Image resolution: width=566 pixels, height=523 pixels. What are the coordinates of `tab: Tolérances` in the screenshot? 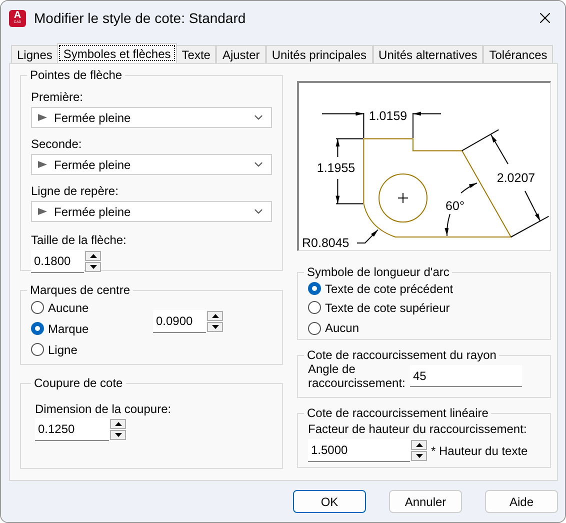 It's located at (518, 54).